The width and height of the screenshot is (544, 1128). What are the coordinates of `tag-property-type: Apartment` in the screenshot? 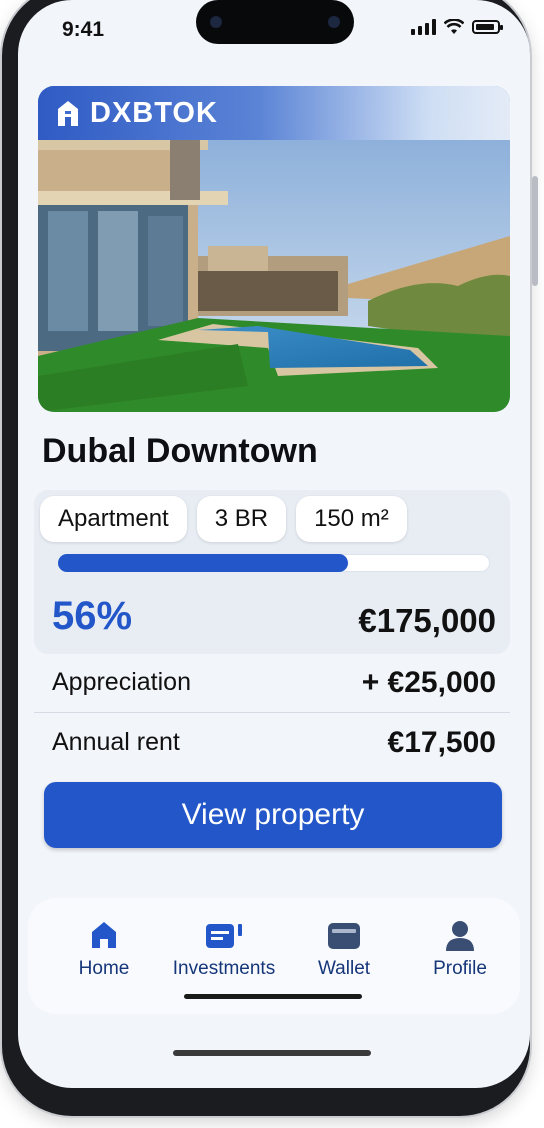 It's located at (113, 519).